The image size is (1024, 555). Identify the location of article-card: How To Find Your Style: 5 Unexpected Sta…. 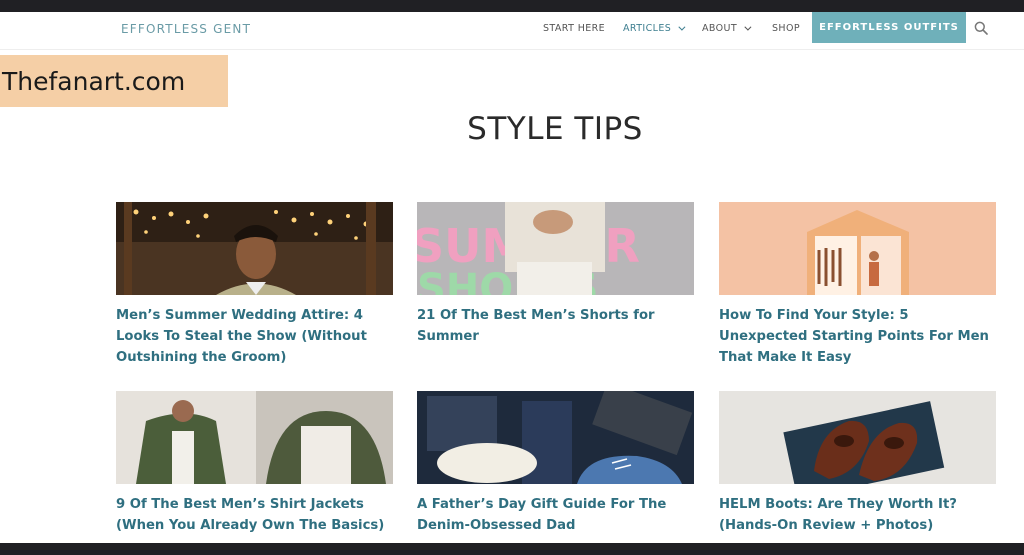
(857, 285).